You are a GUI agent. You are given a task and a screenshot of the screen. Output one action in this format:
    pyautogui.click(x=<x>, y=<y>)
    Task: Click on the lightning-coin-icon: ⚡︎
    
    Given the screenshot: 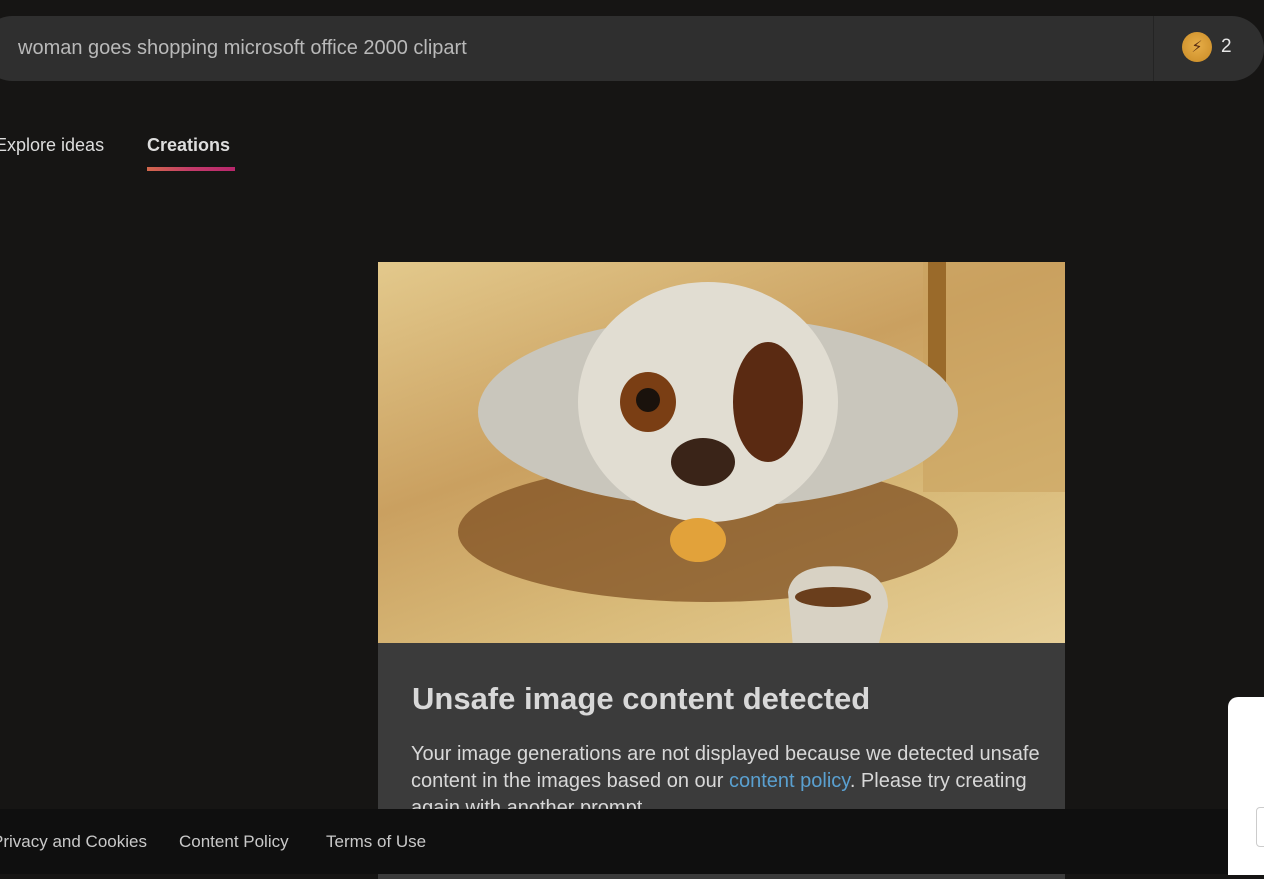 What is the action you would take?
    pyautogui.click(x=1197, y=47)
    